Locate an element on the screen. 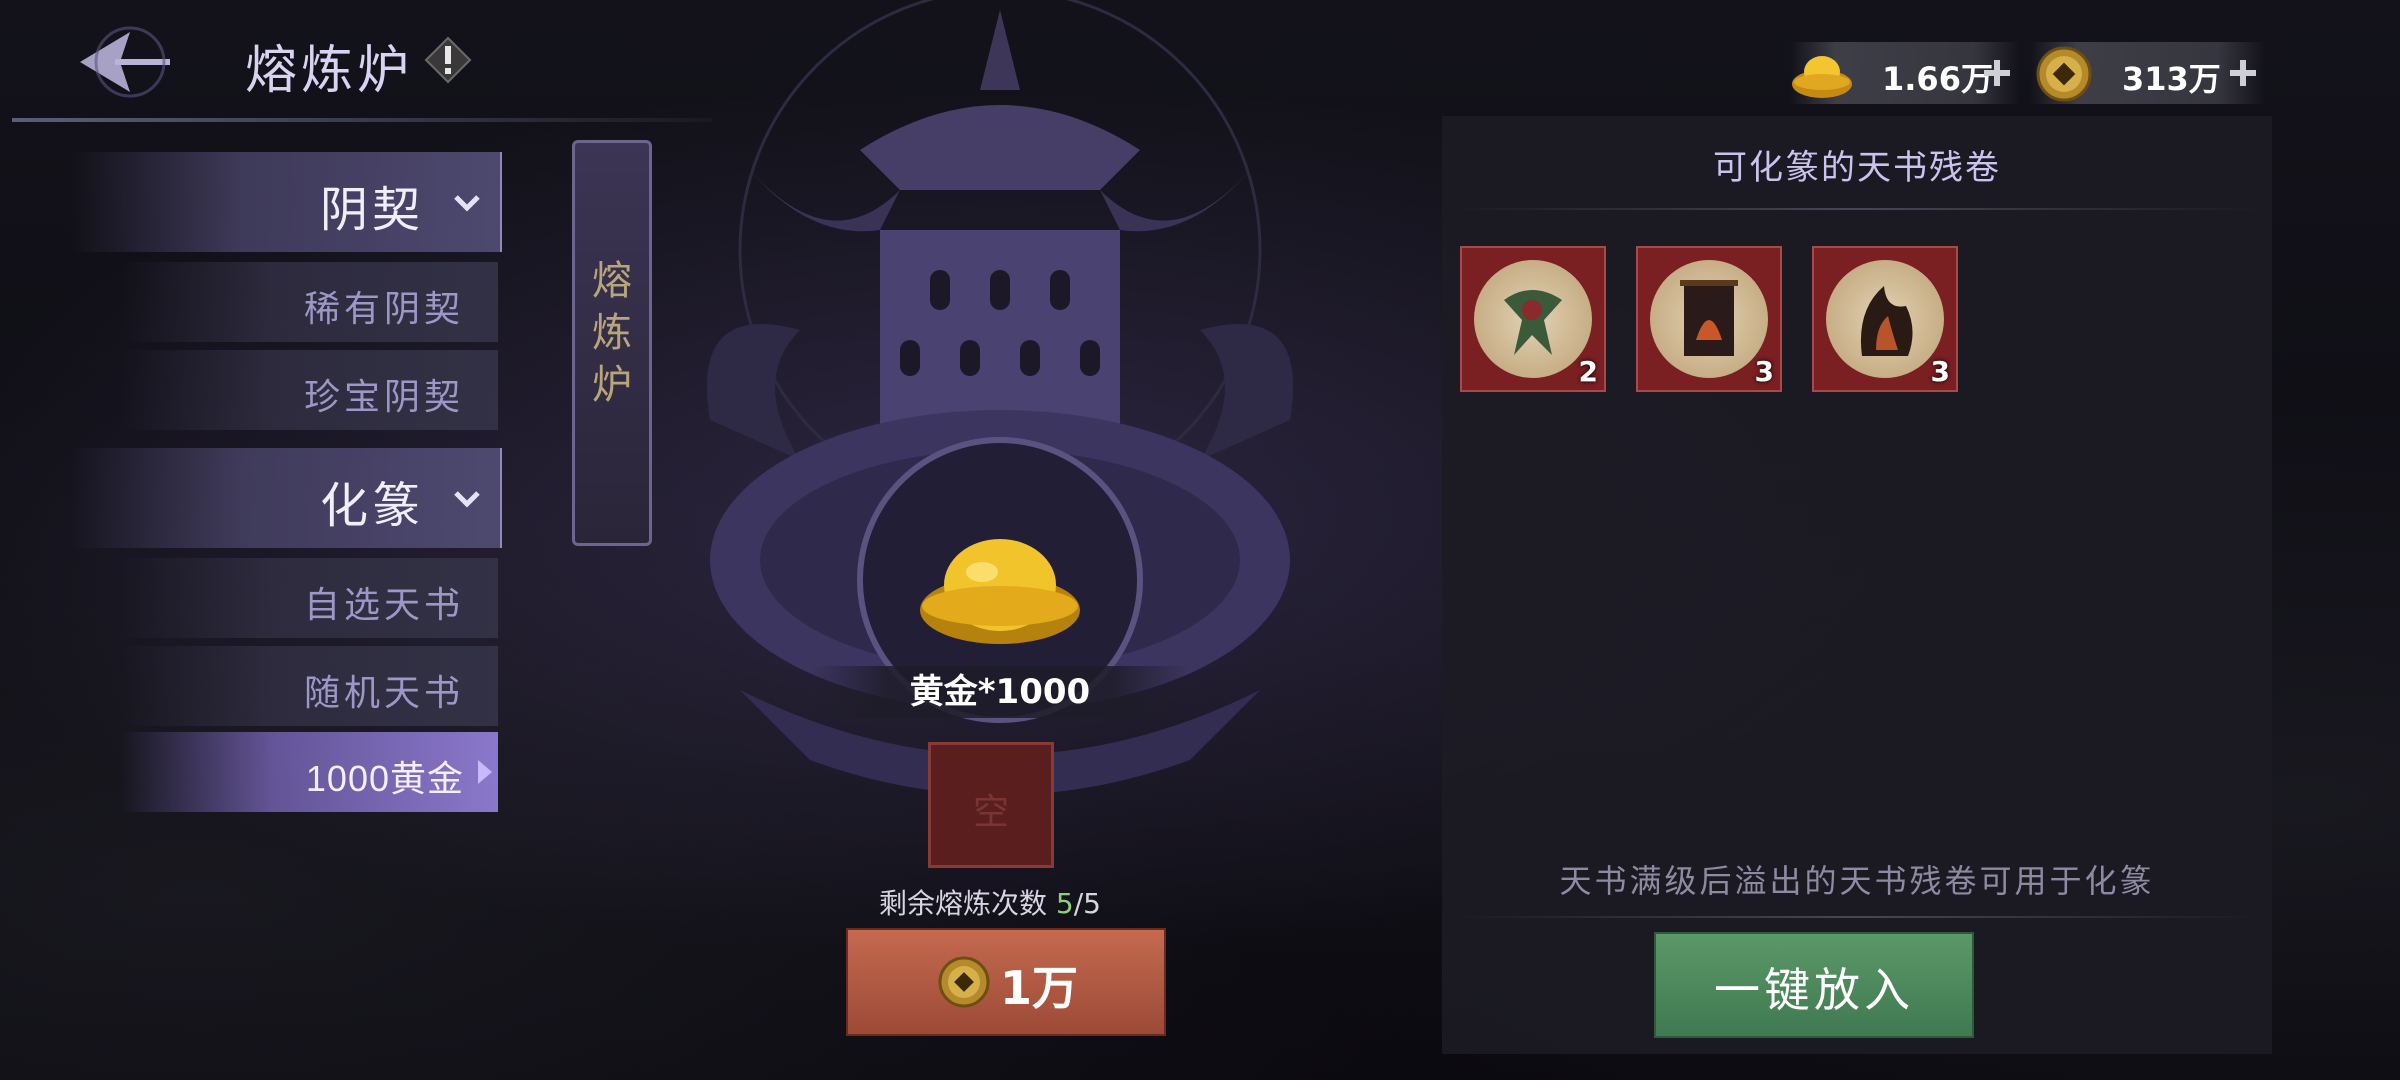 The width and height of the screenshot is (2400, 1080). smelt-cost: 1万 is located at coordinates (1039, 988).